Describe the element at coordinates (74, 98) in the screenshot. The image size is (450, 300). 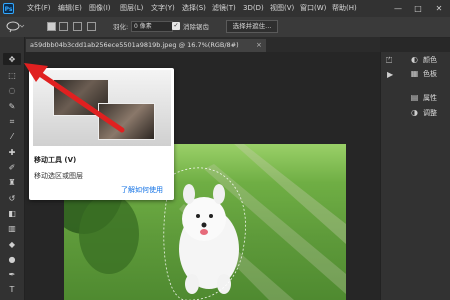
I see `annotation-arrow-icon` at that location.